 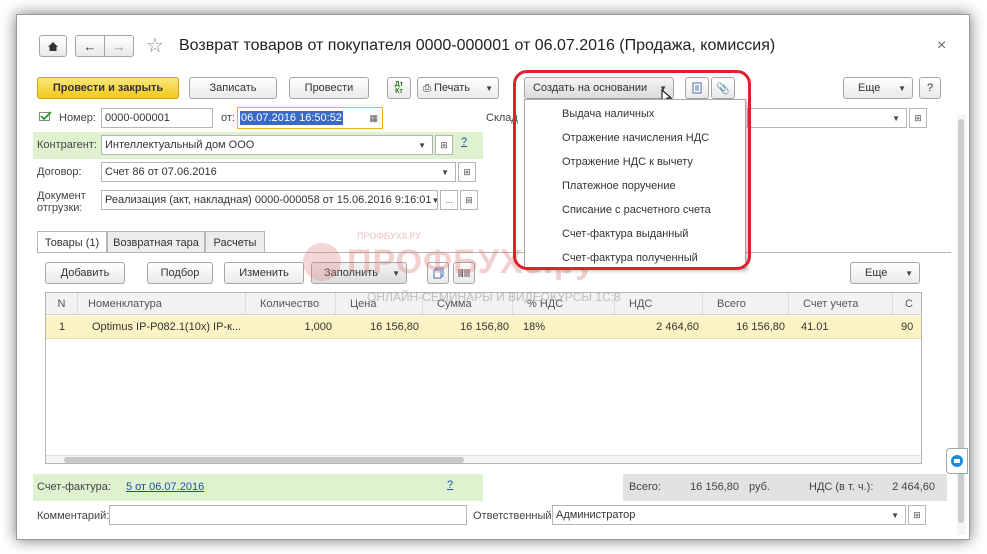 I want to click on responsible-open-button: ⊞, so click(x=917, y=515).